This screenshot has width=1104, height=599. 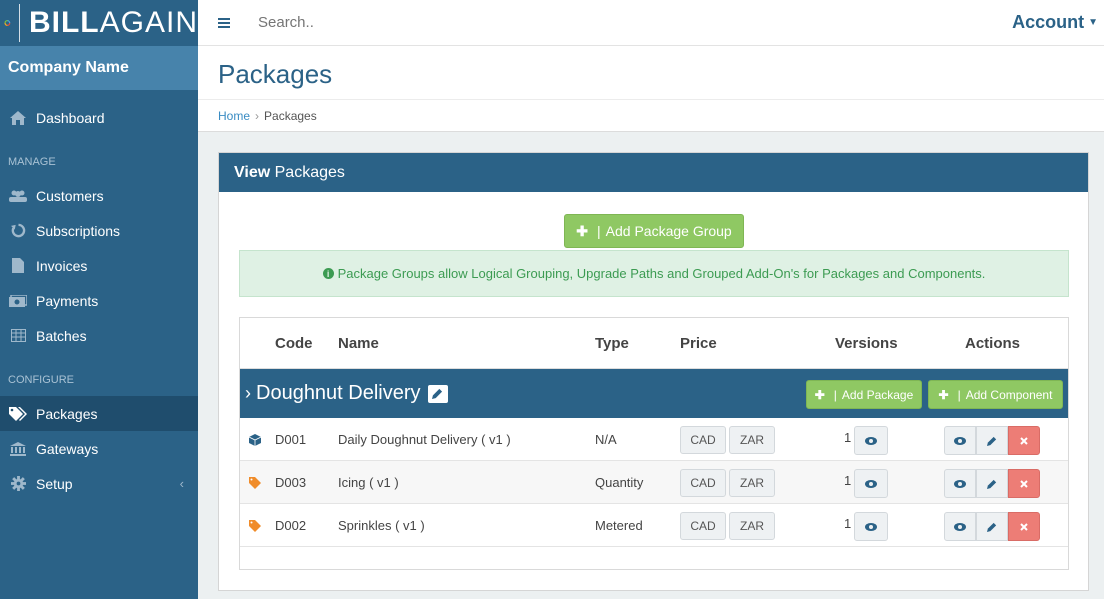 I want to click on sidebar-item-invoices: Invoices, so click(x=99, y=265).